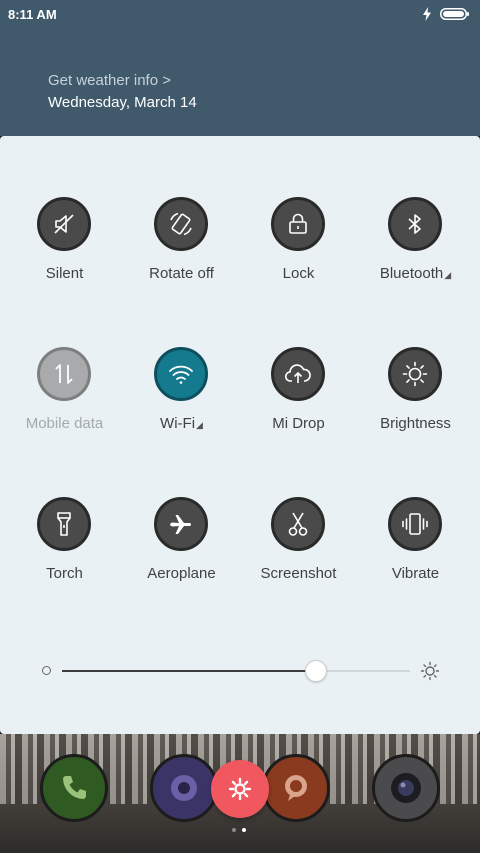 The image size is (480, 853). What do you see at coordinates (189, 671) in the screenshot?
I see `brightness-slider-fill` at bounding box center [189, 671].